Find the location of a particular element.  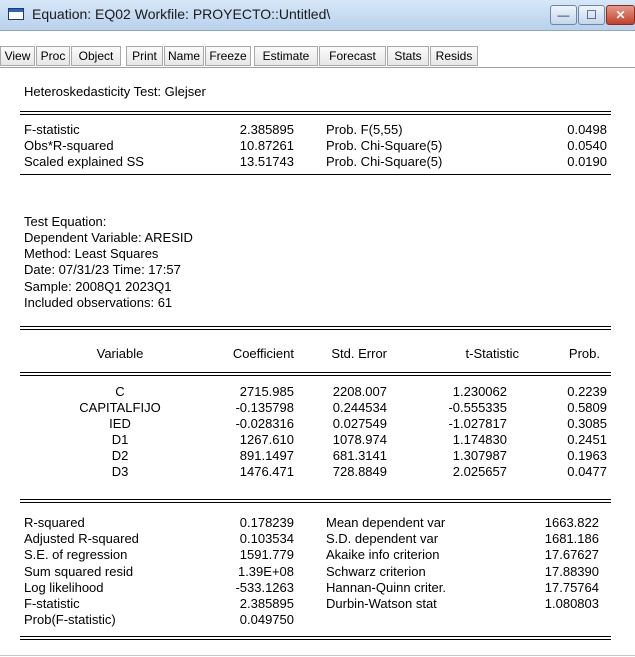

column-header: t-Statistic is located at coordinates (492, 353).